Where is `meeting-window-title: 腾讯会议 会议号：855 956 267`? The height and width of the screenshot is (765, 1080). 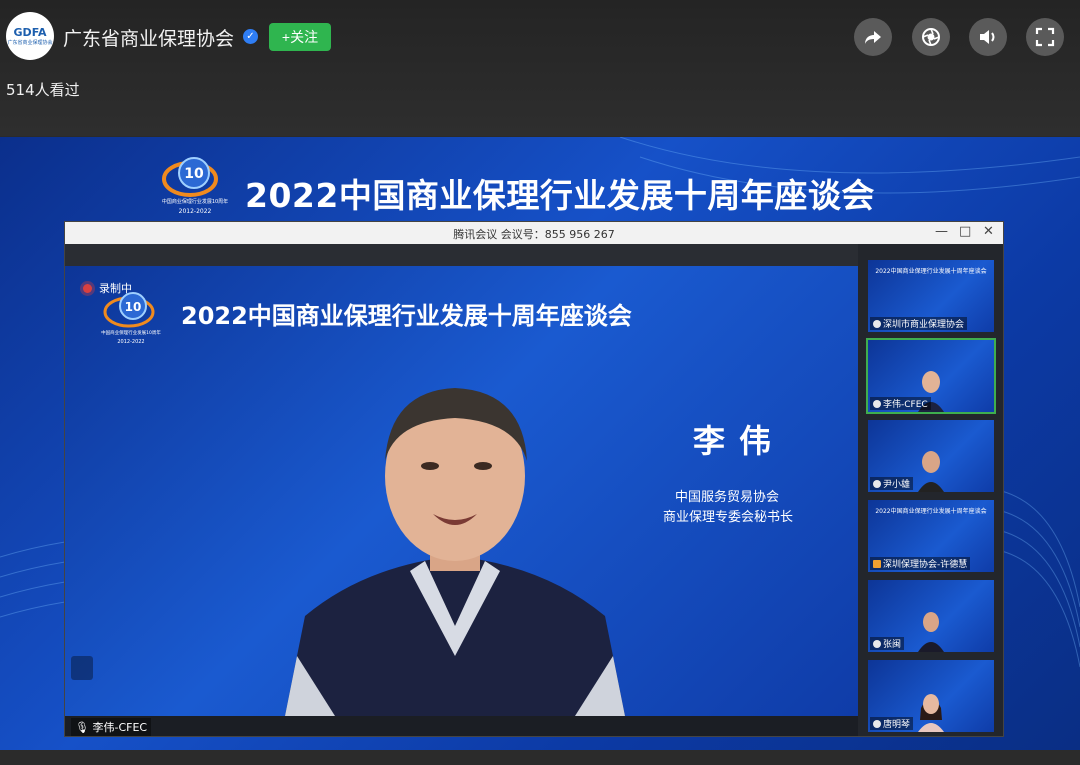
meeting-window-title: 腾讯会议 会议号：855 956 267 is located at coordinates (534, 234).